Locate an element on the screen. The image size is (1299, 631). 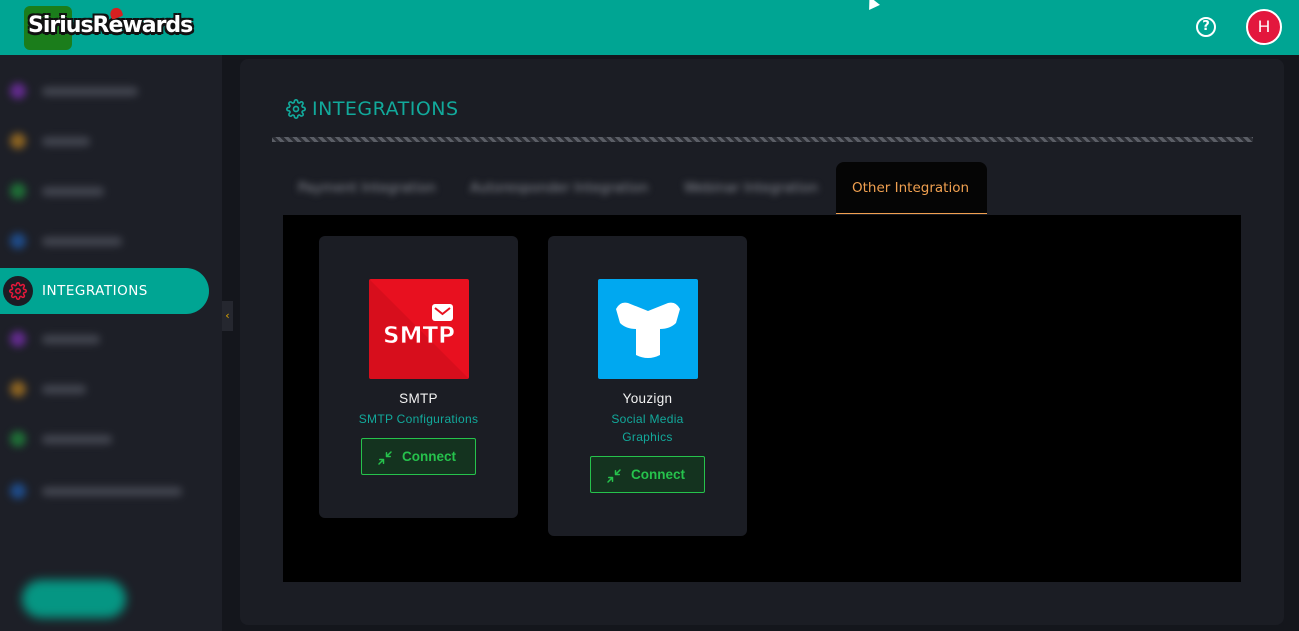
sirius-rewards-logo: SiriusRewards is located at coordinates (119, 28).